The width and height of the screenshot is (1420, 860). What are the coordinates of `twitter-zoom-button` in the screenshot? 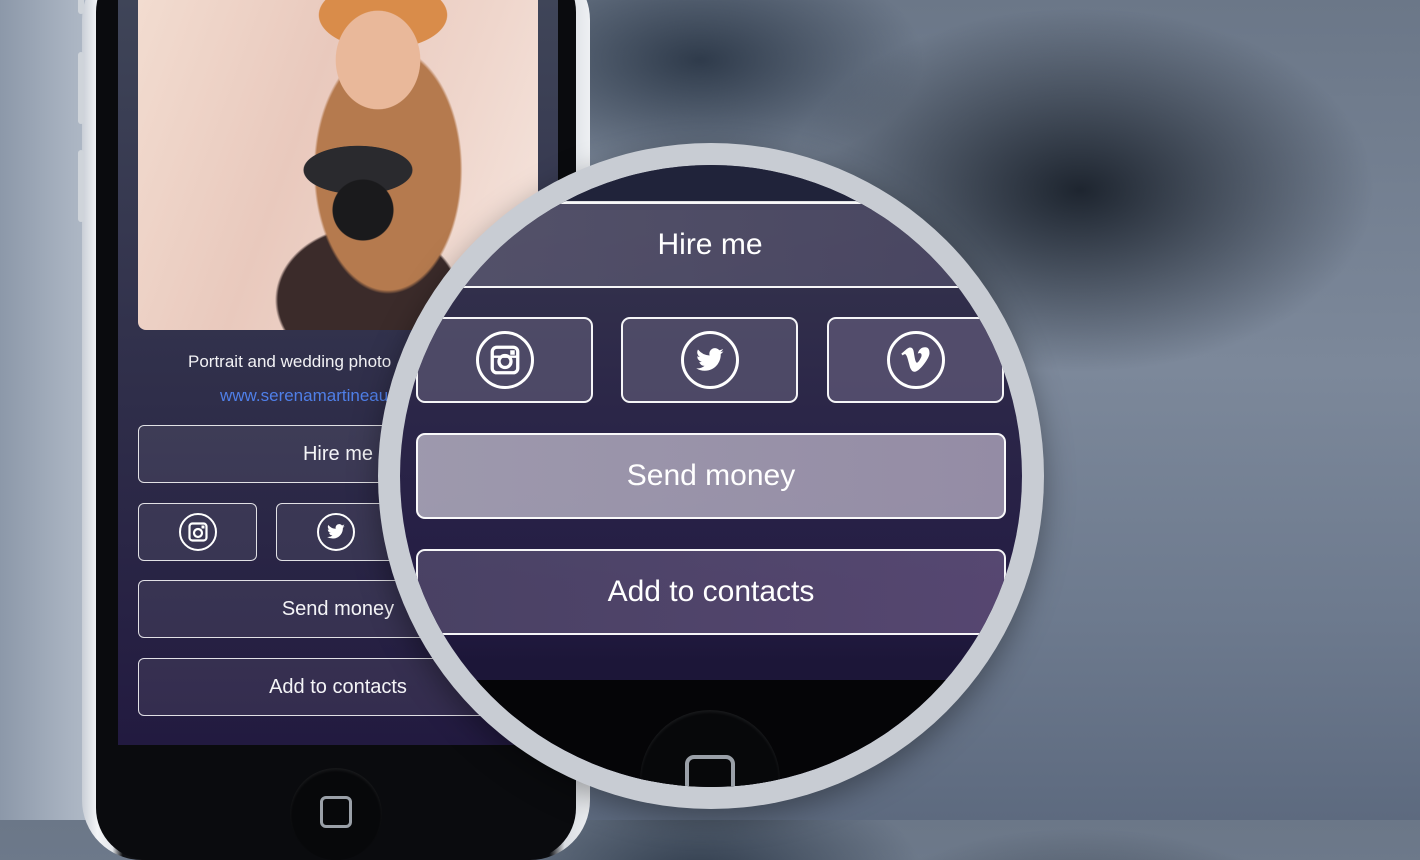 It's located at (709, 360).